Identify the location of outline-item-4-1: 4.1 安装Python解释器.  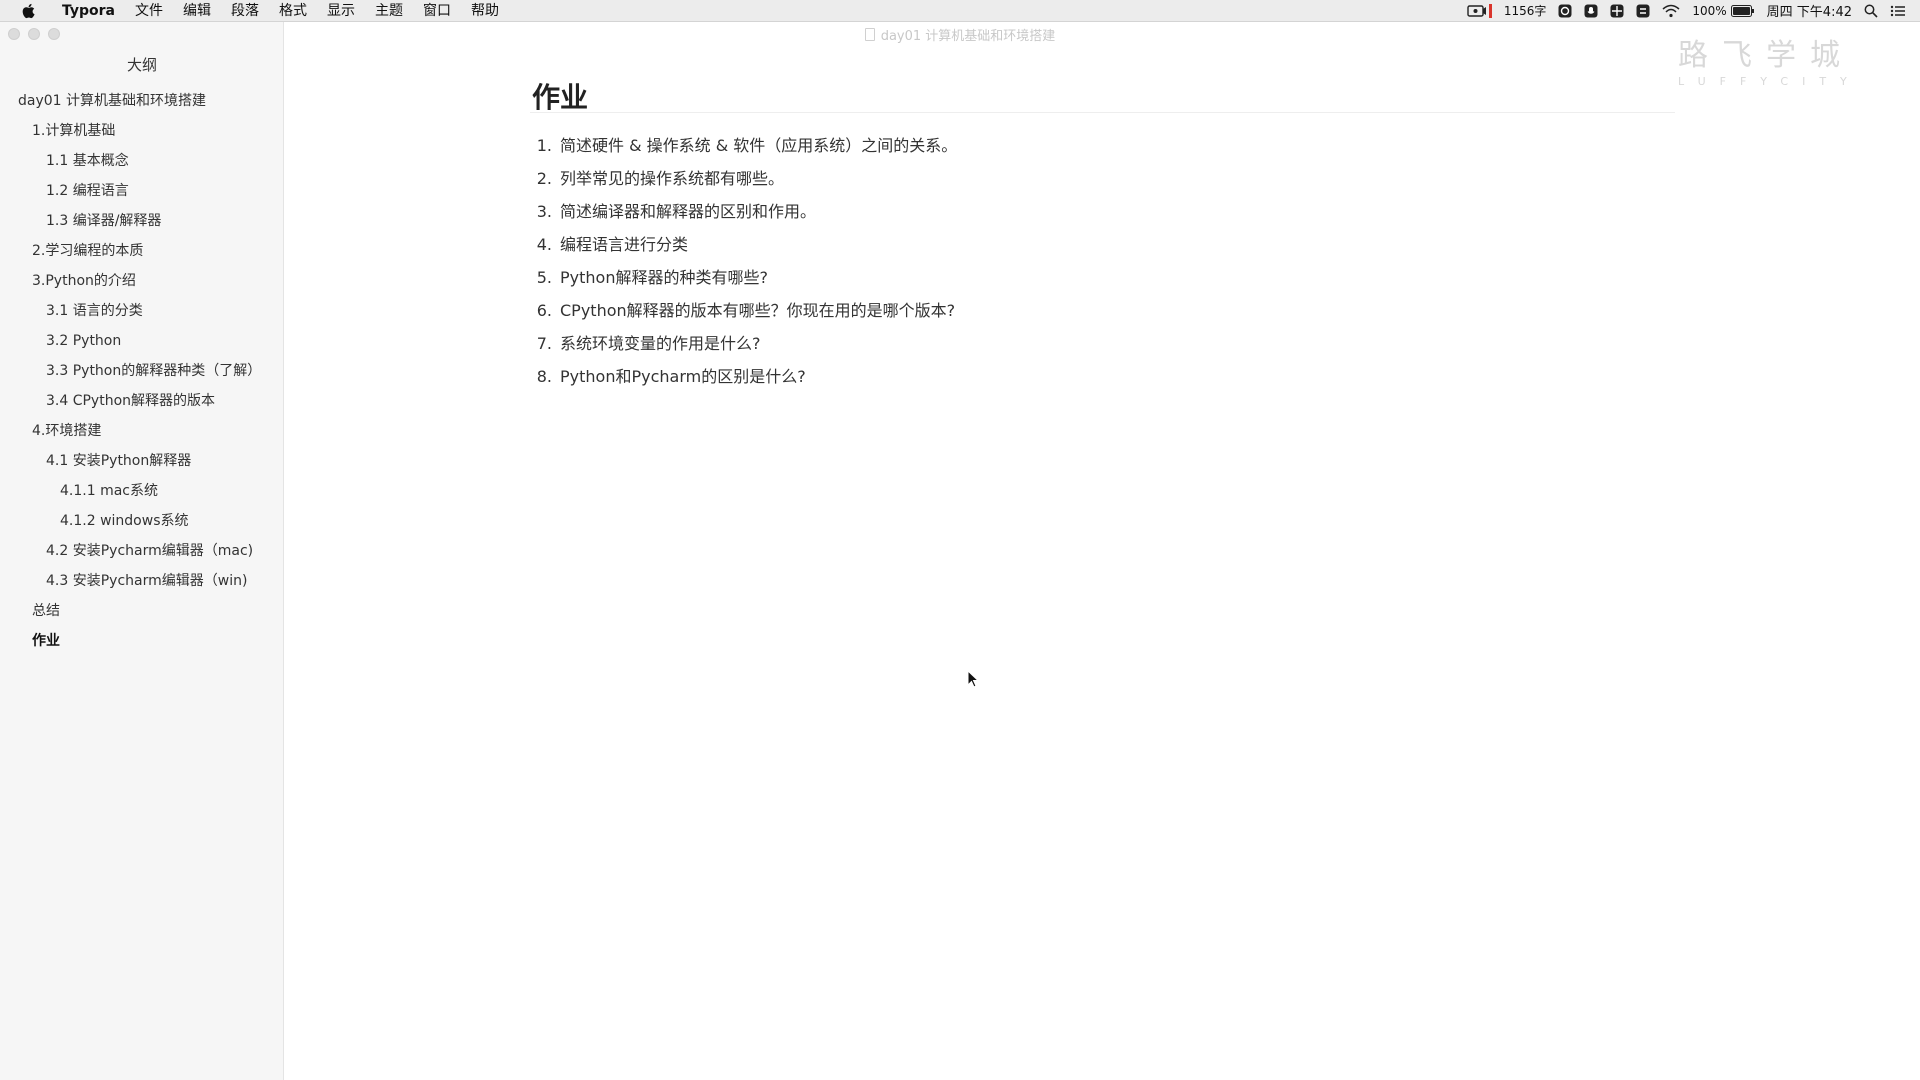
(142, 461).